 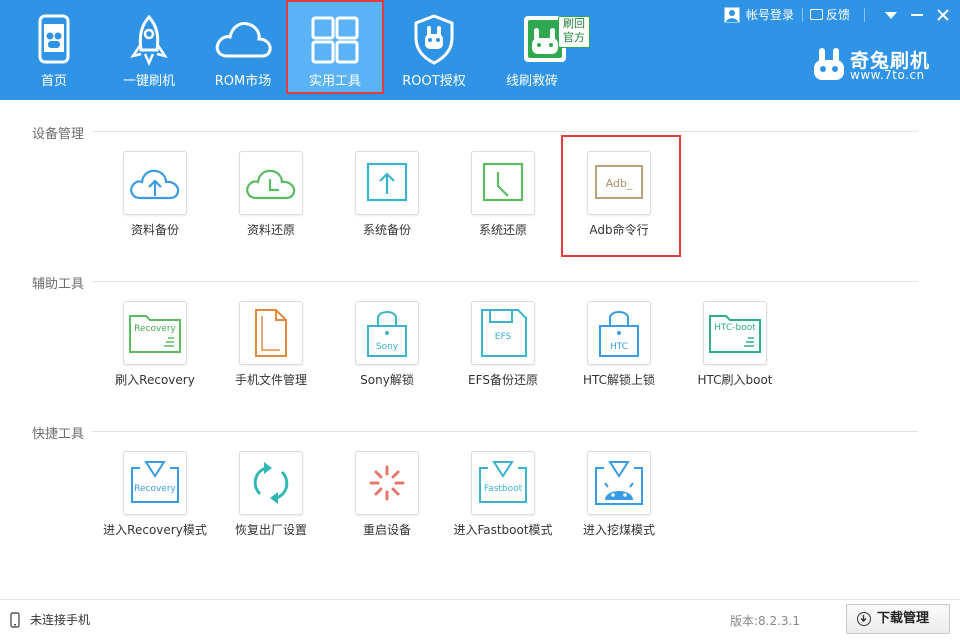 I want to click on tool-htc-flash-boot: HTC-boot HTC刷入boot, so click(x=735, y=346).